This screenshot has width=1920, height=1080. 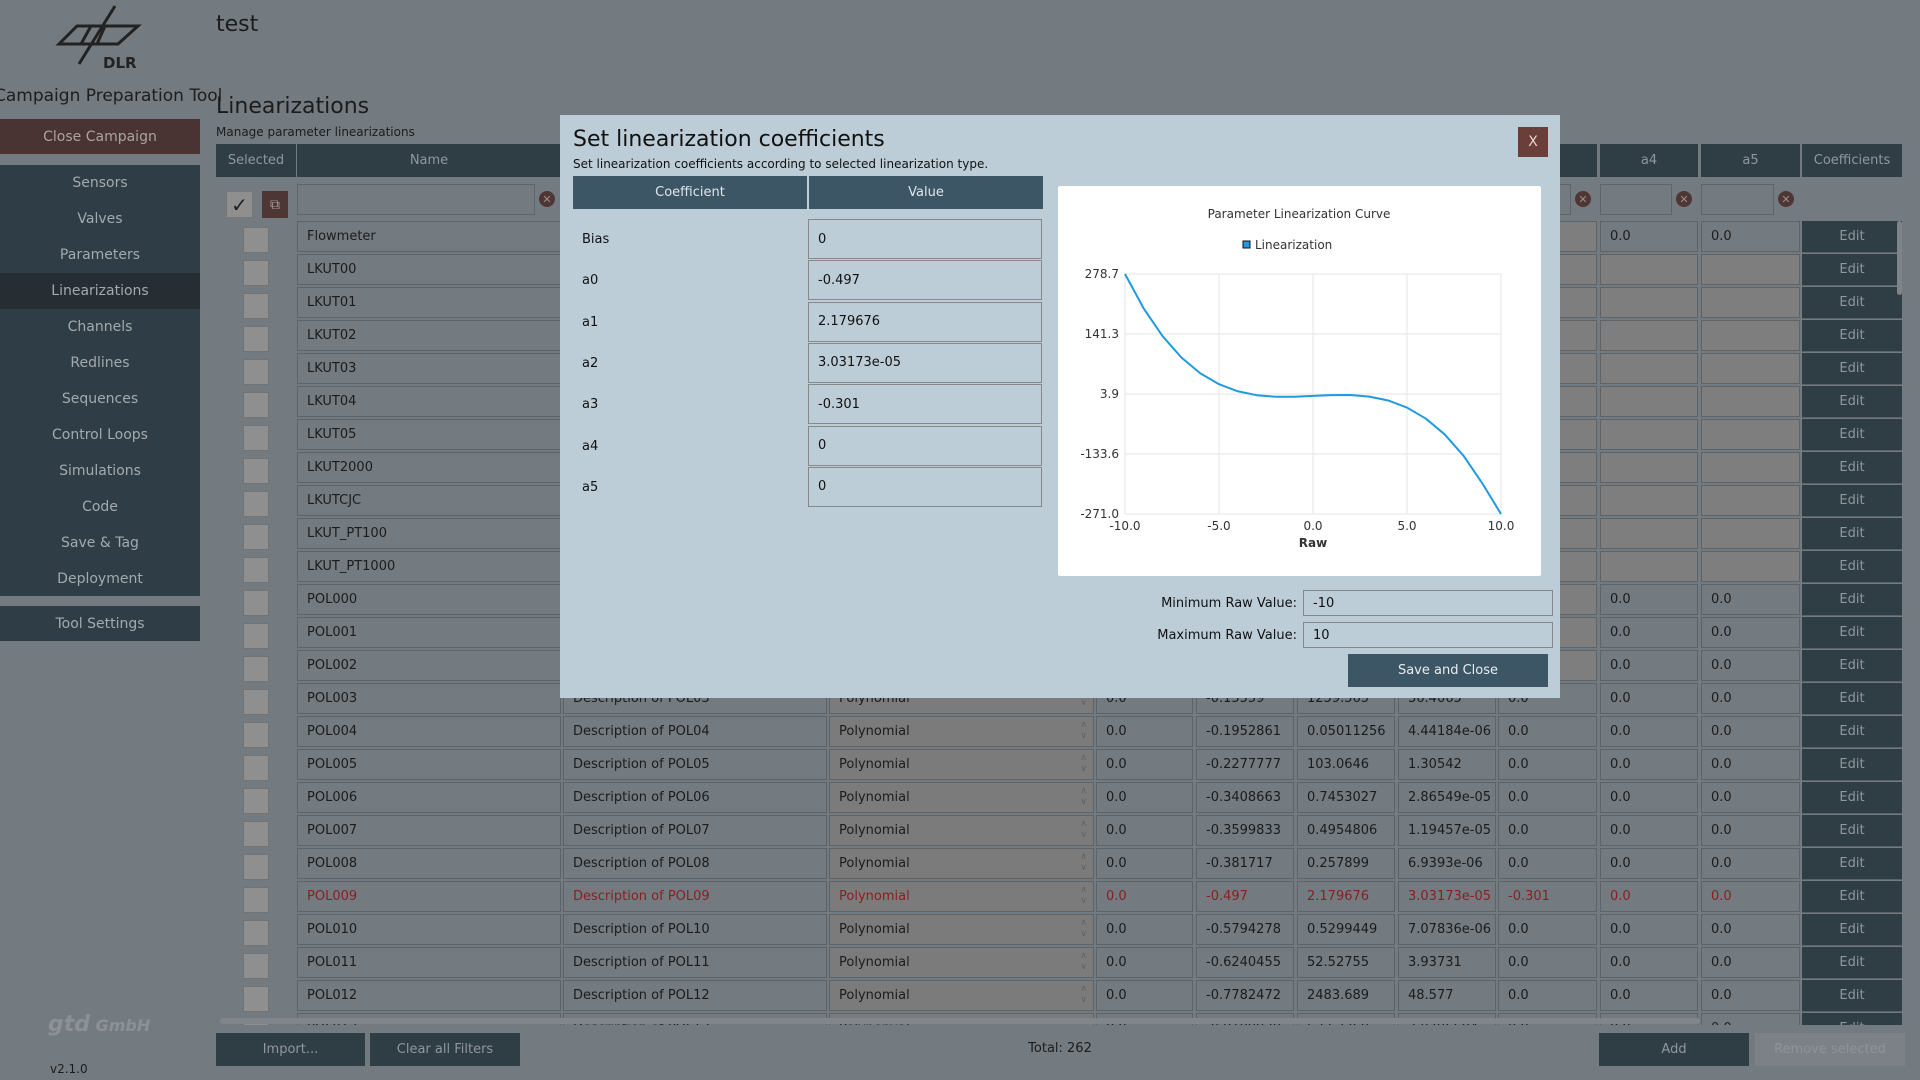 What do you see at coordinates (100, 363) in the screenshot?
I see `sidebar-item-redlines: Redlines` at bounding box center [100, 363].